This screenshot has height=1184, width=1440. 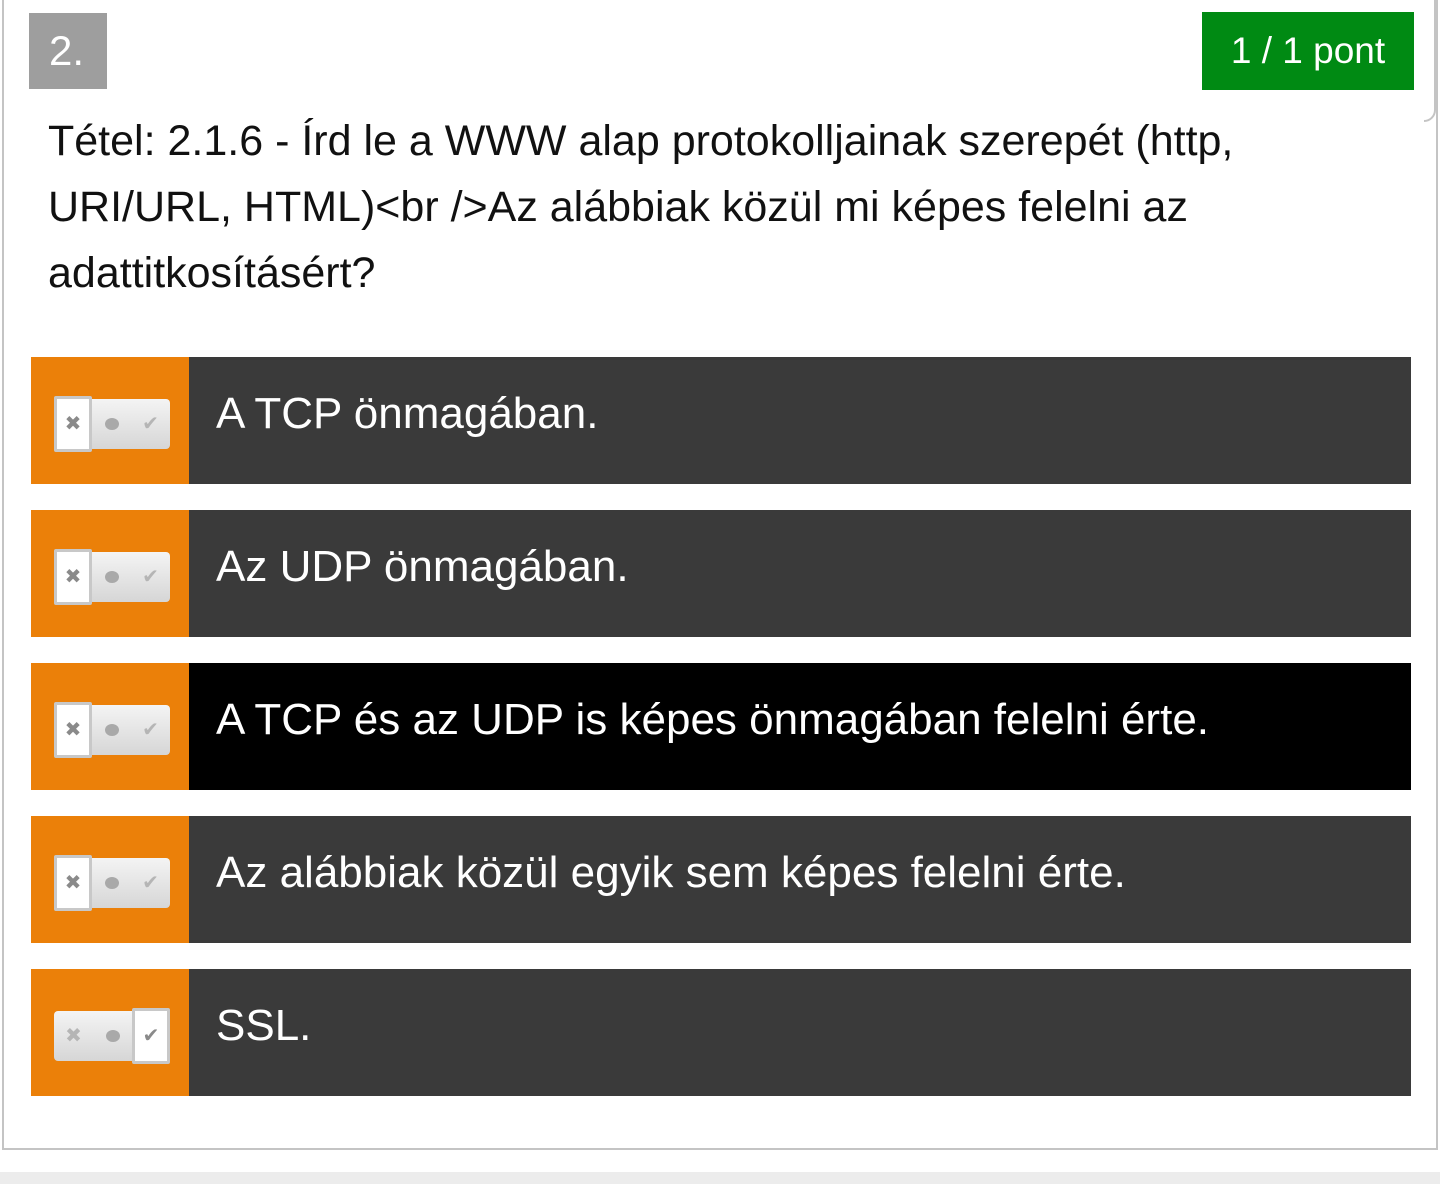 I want to click on answer-option-1: ✖ ✔ A TCP önmagában., so click(x=721, y=420).